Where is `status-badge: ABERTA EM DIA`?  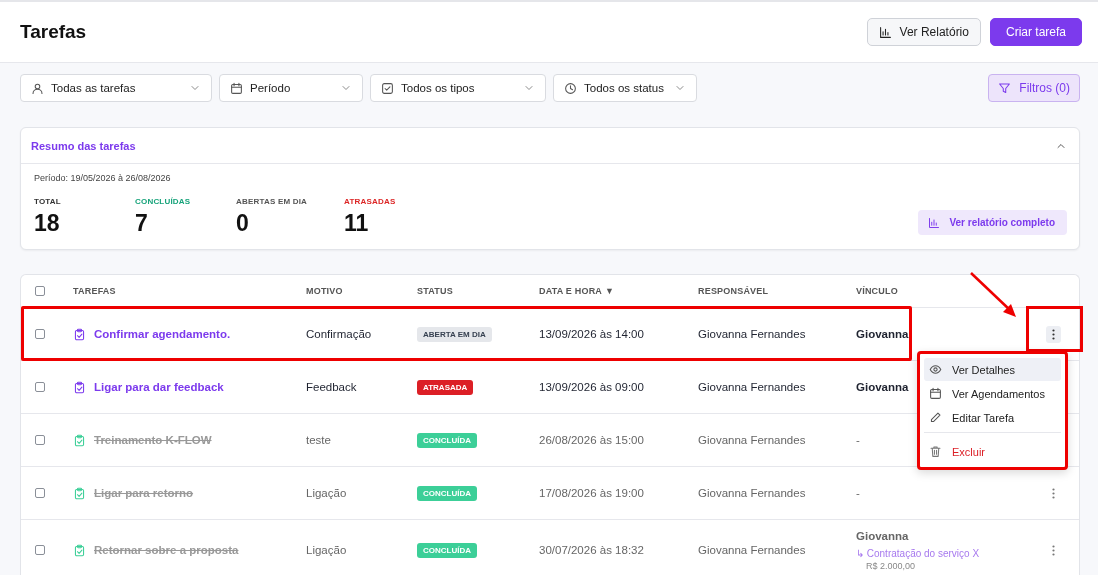
status-badge: ABERTA EM DIA is located at coordinates (454, 334).